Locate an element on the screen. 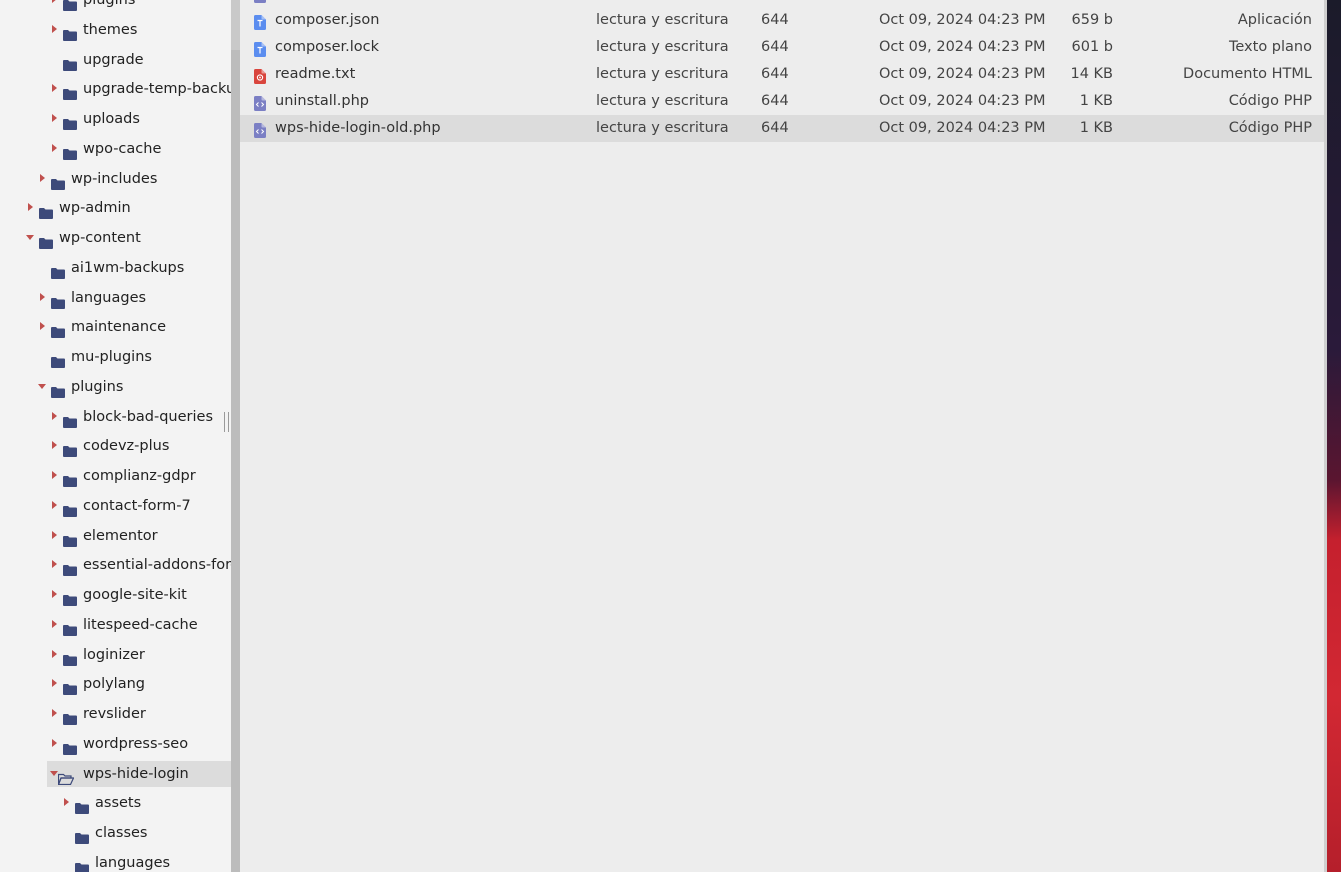 This screenshot has height=872, width=1341. tree-item-mu-plugins: mu-plugins is located at coordinates (115, 357).